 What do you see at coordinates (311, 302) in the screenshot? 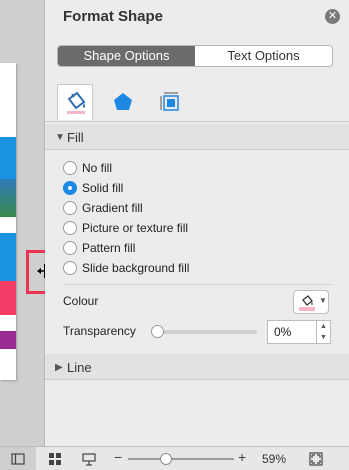
I see `colour-picker-button: ▼` at bounding box center [311, 302].